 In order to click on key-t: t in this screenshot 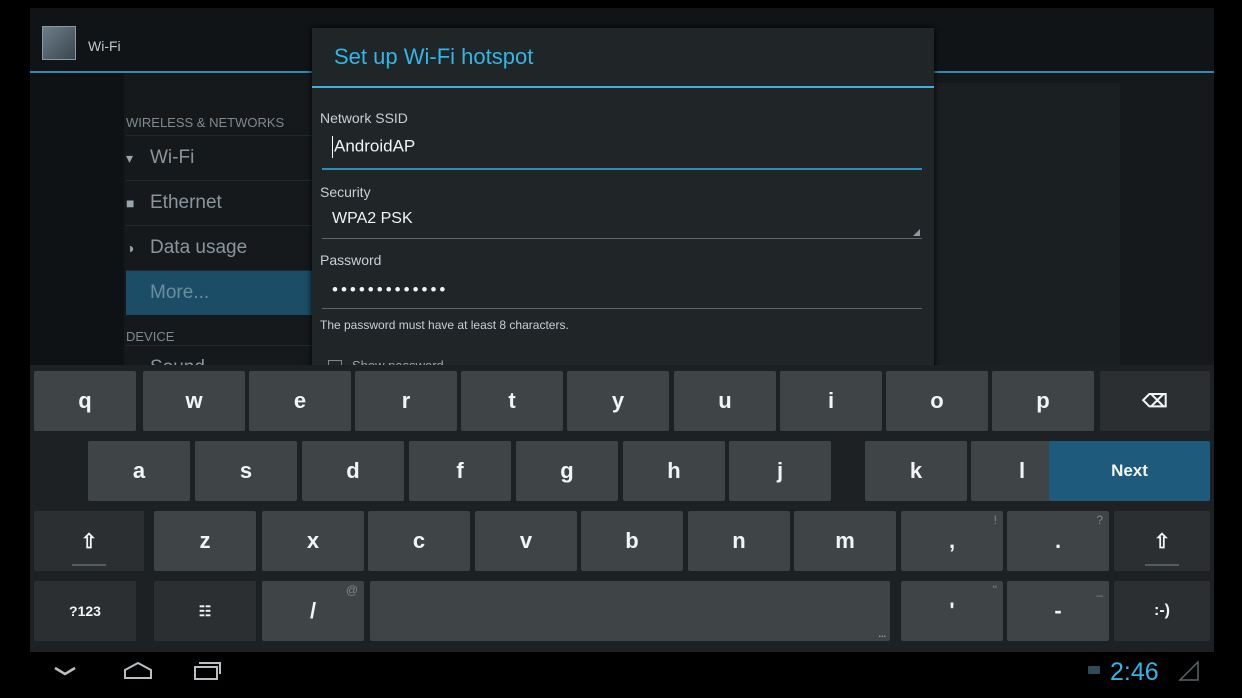, I will do `click(512, 401)`.